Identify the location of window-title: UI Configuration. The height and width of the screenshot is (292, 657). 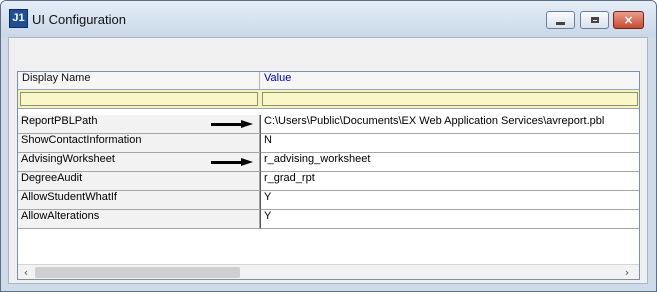
(79, 19).